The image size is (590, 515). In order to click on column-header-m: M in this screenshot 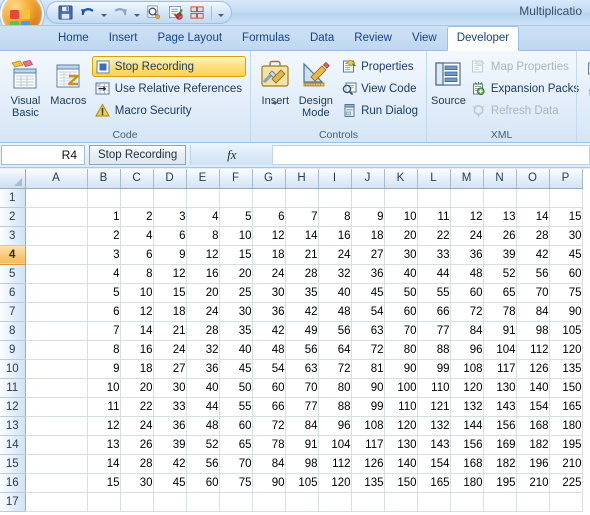, I will do `click(467, 179)`.